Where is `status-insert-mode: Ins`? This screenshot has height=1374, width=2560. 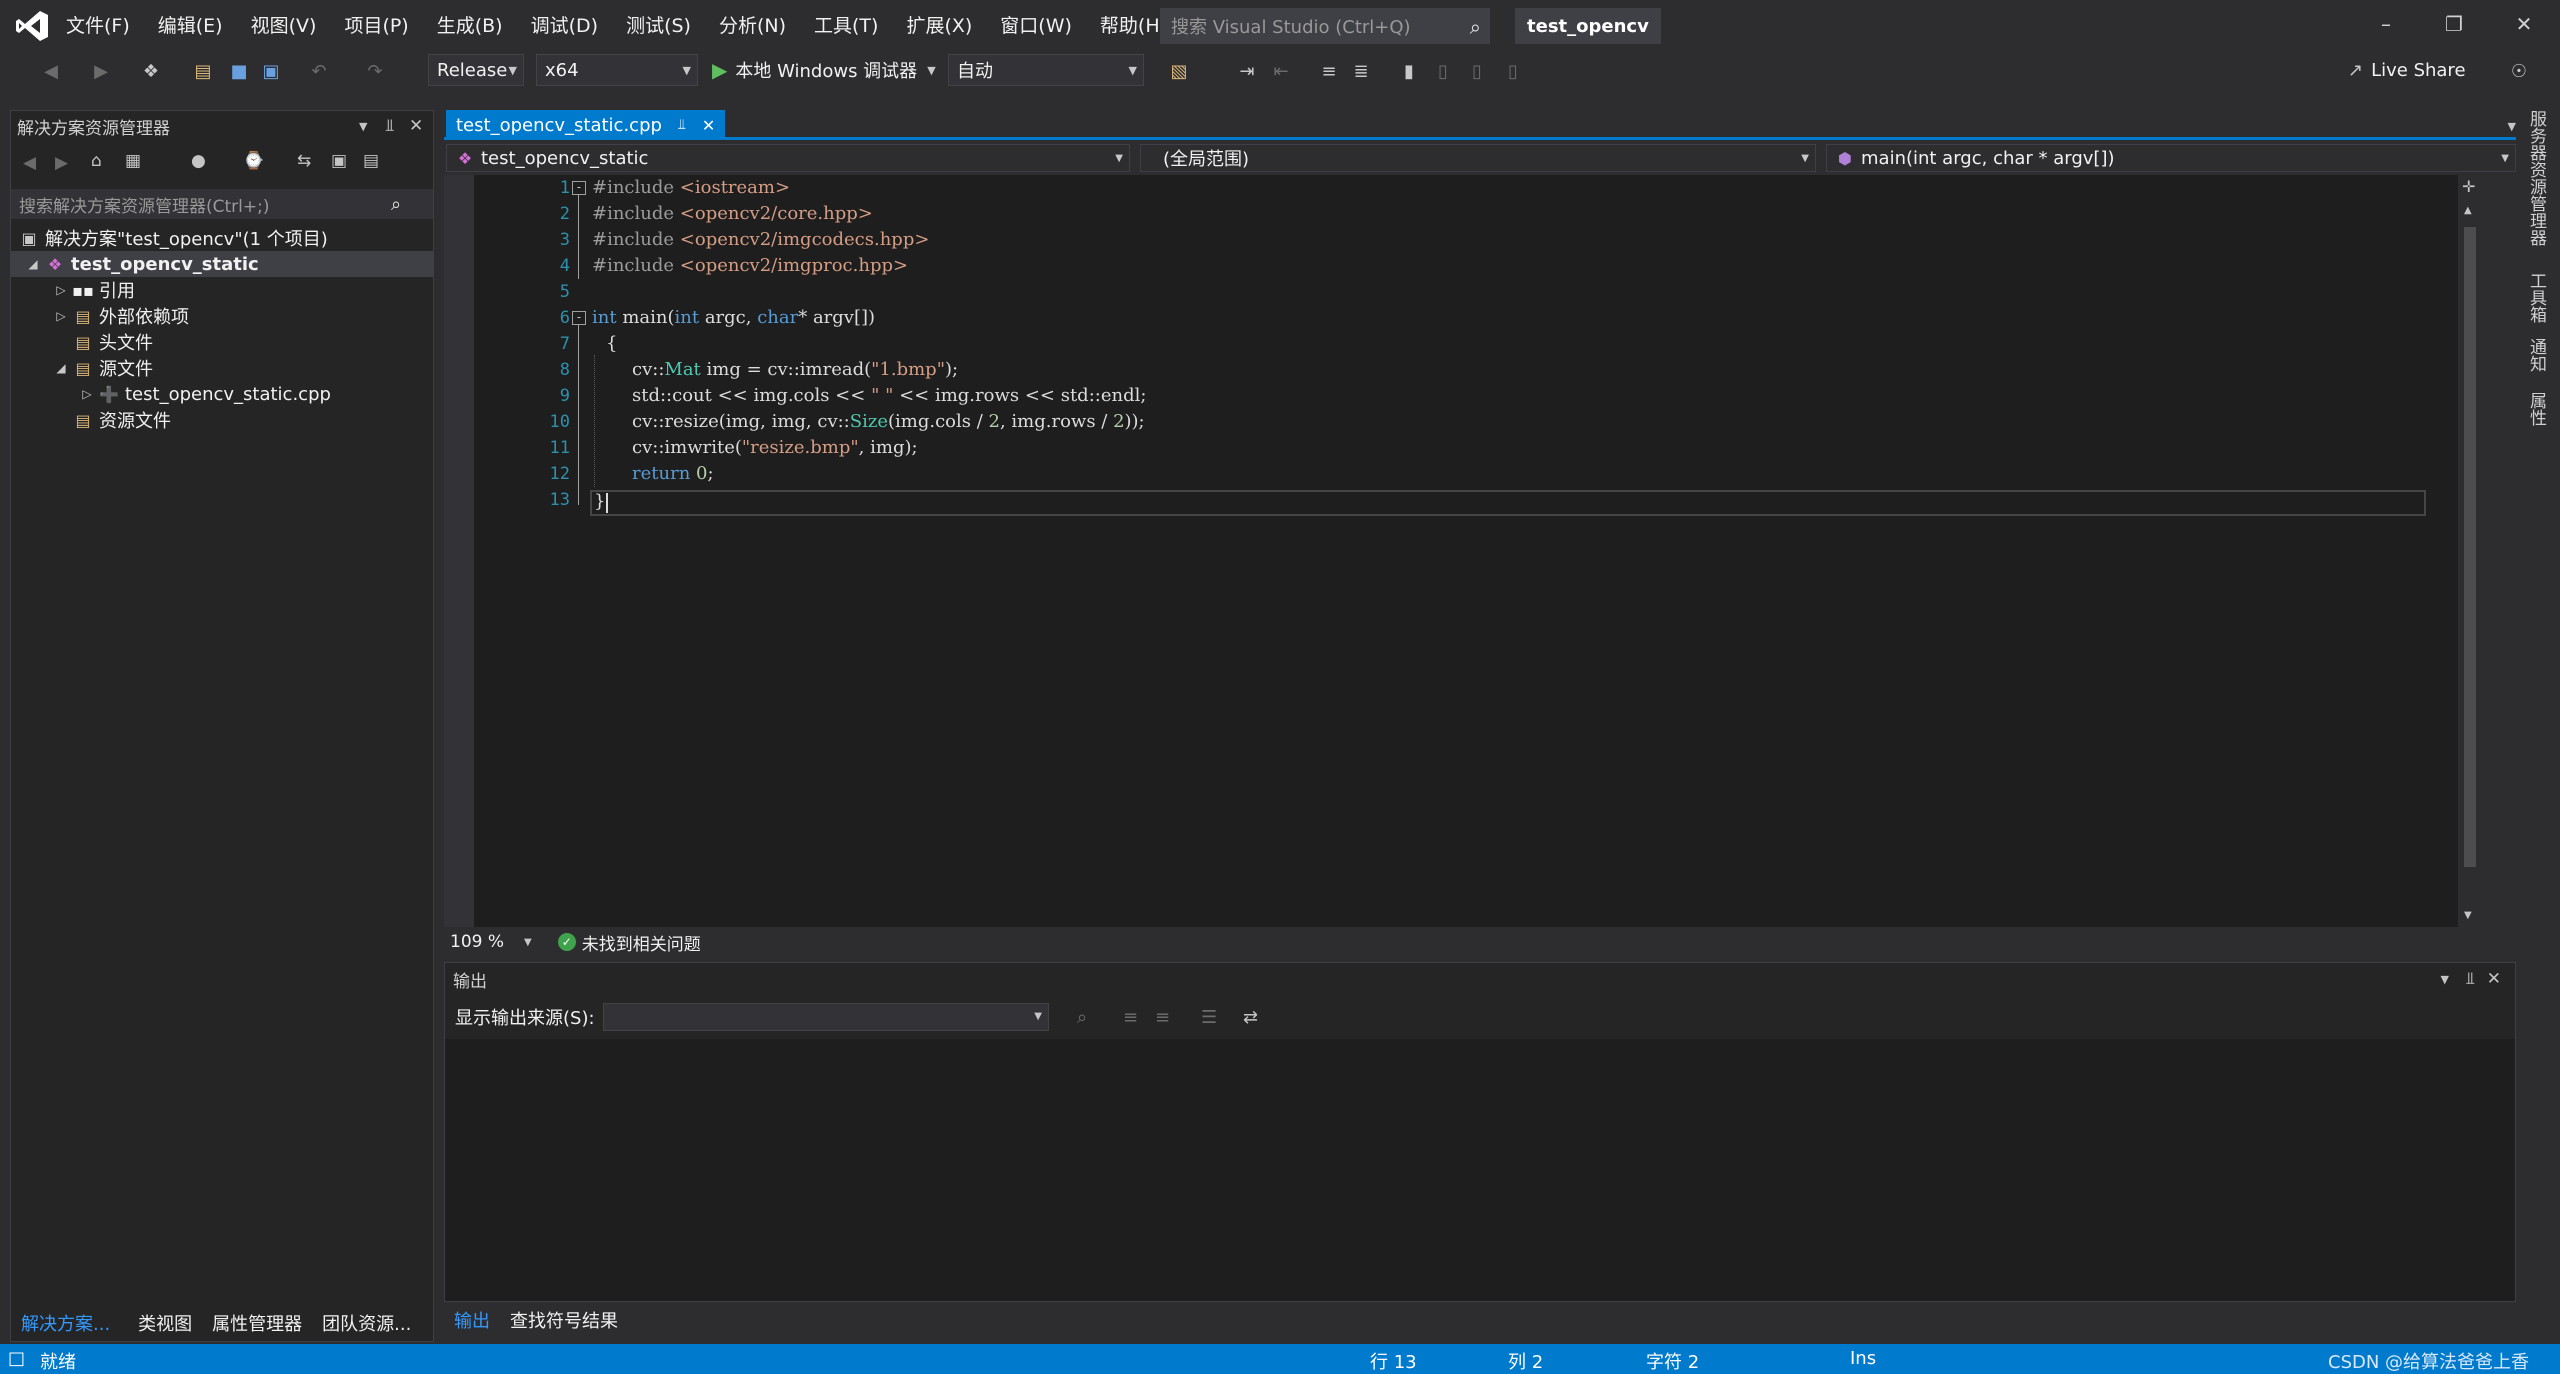 status-insert-mode: Ins is located at coordinates (1863, 1358).